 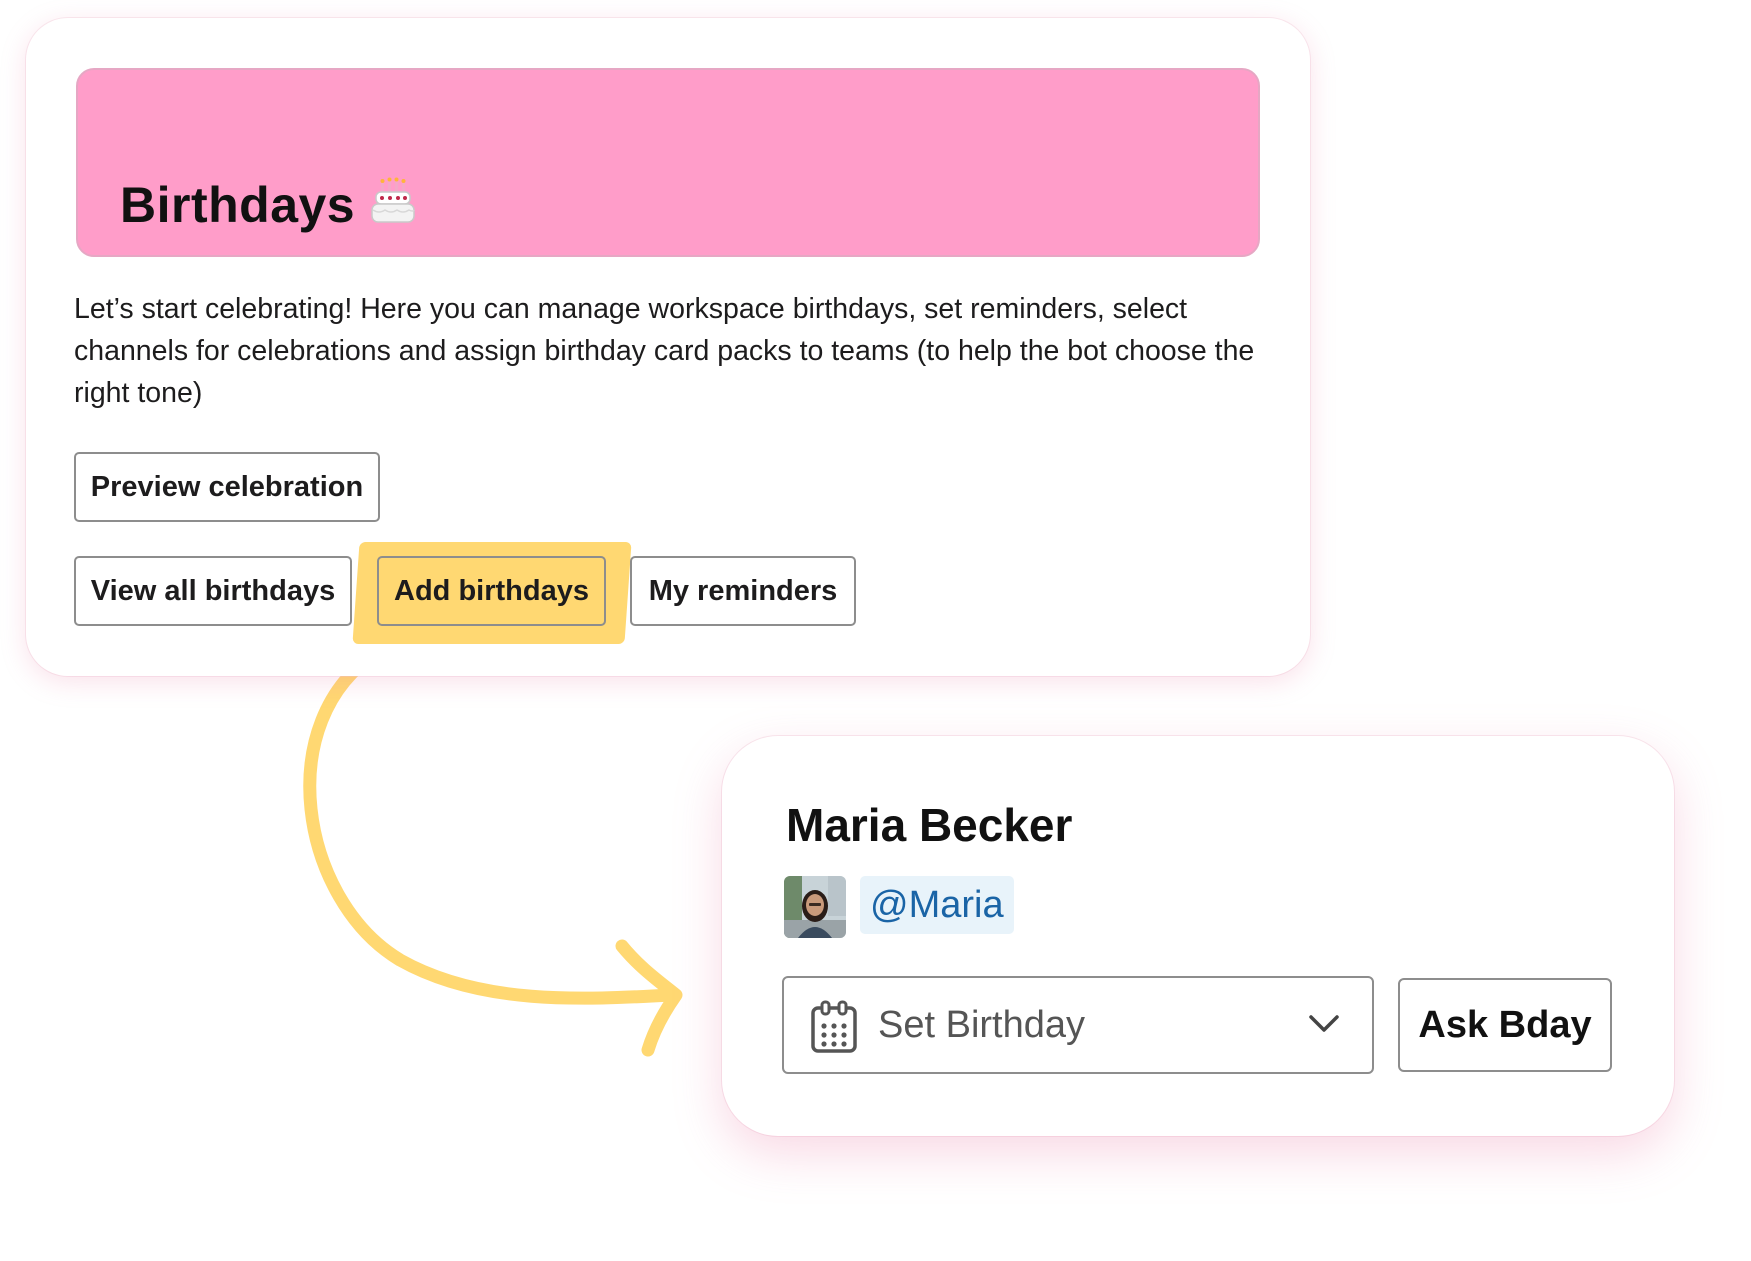 I want to click on set-birthday-label: Set Birthday, so click(x=981, y=1025).